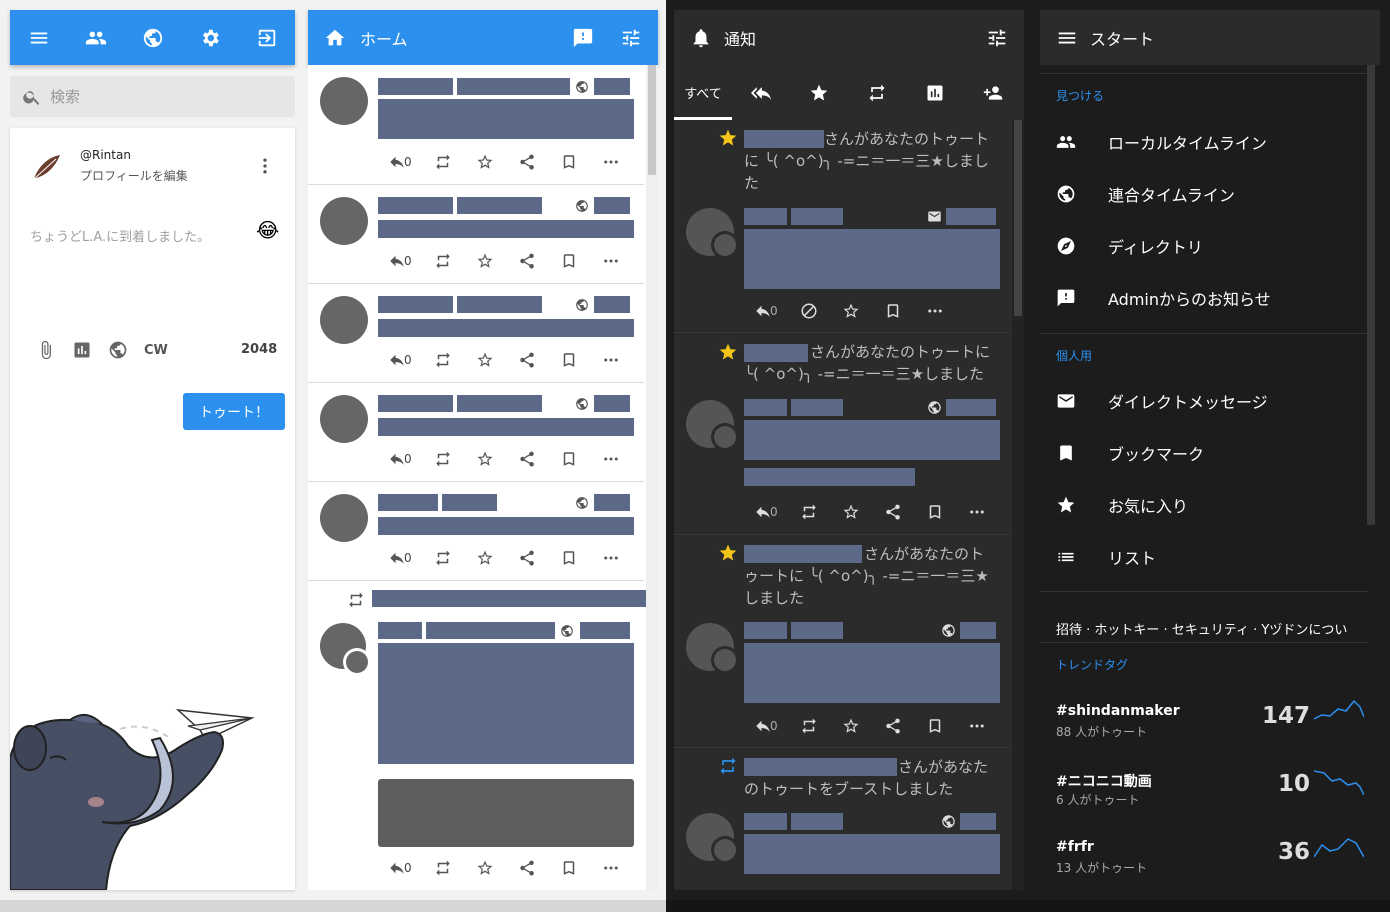 This screenshot has height=912, width=1390. I want to click on tab-polls, so click(935, 92).